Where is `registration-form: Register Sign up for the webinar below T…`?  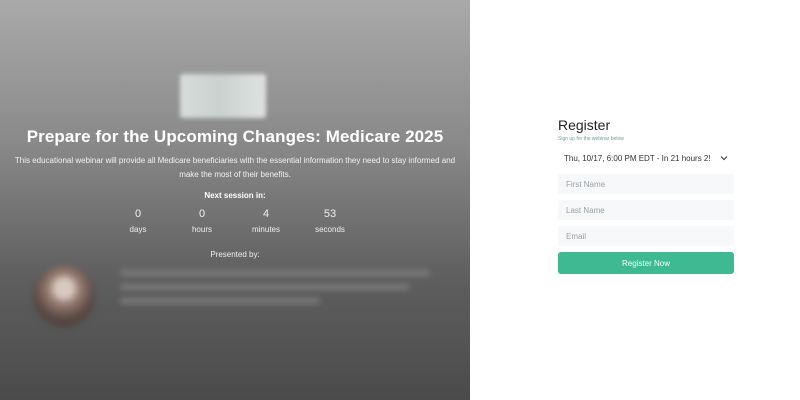
registration-form: Register Sign up for the webinar below T… is located at coordinates (646, 195).